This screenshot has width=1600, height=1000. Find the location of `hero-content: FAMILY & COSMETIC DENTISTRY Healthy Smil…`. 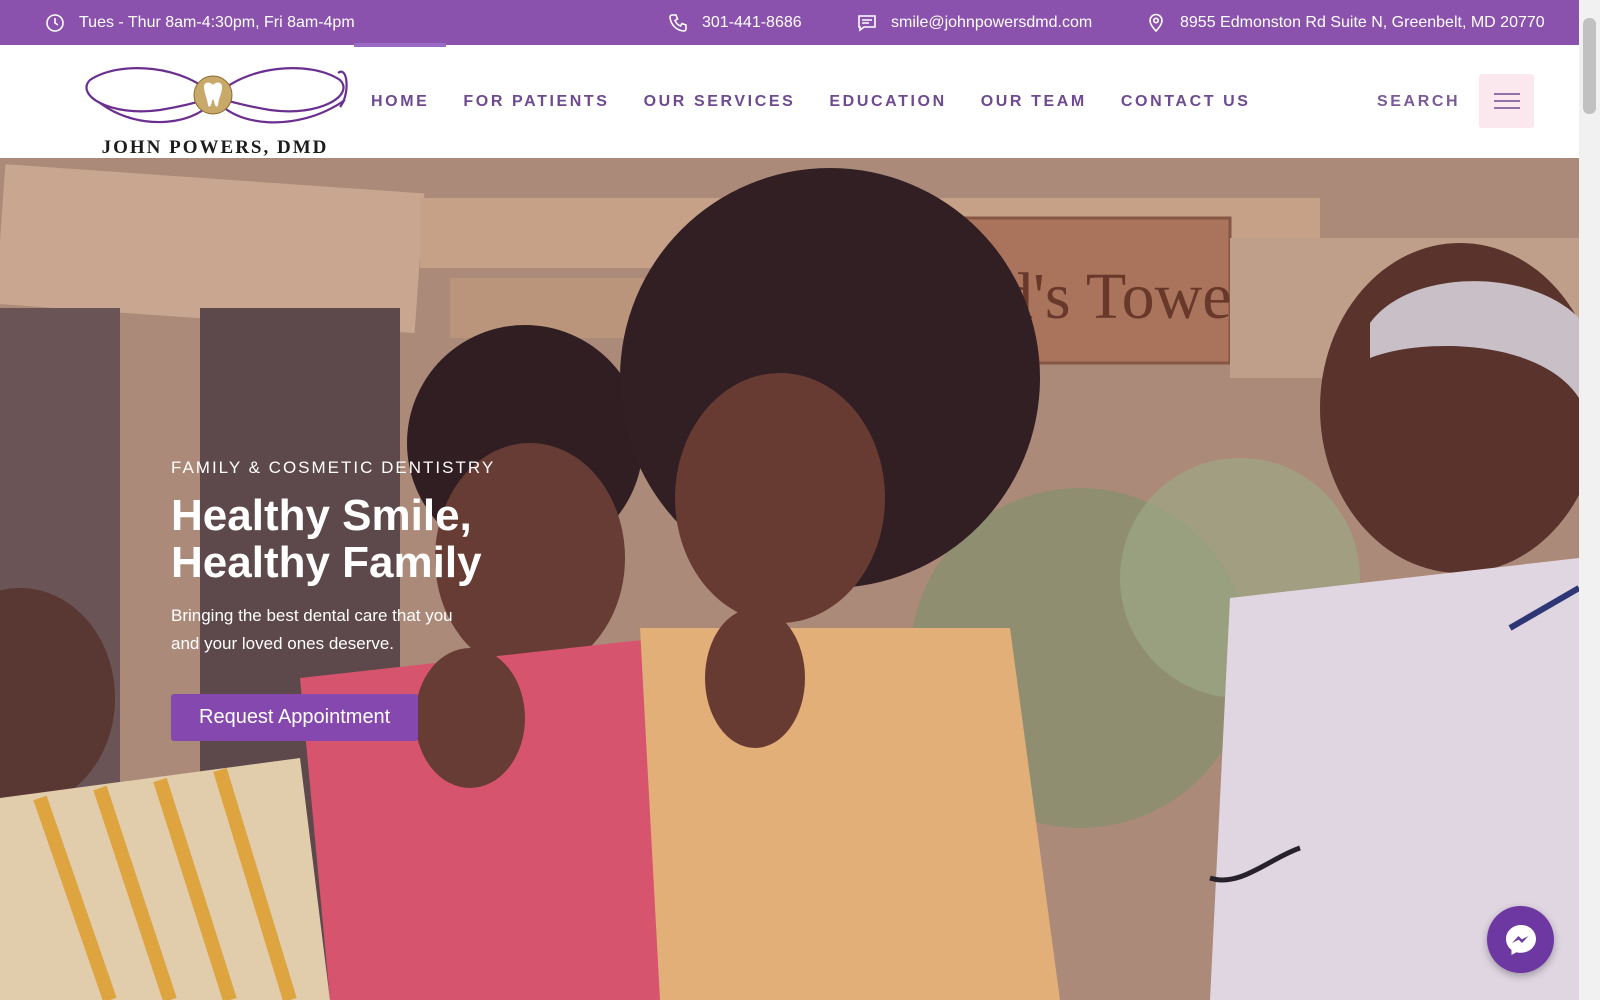

hero-content: FAMILY & COSMETIC DENTISTRY Healthy Smil… is located at coordinates (341, 599).